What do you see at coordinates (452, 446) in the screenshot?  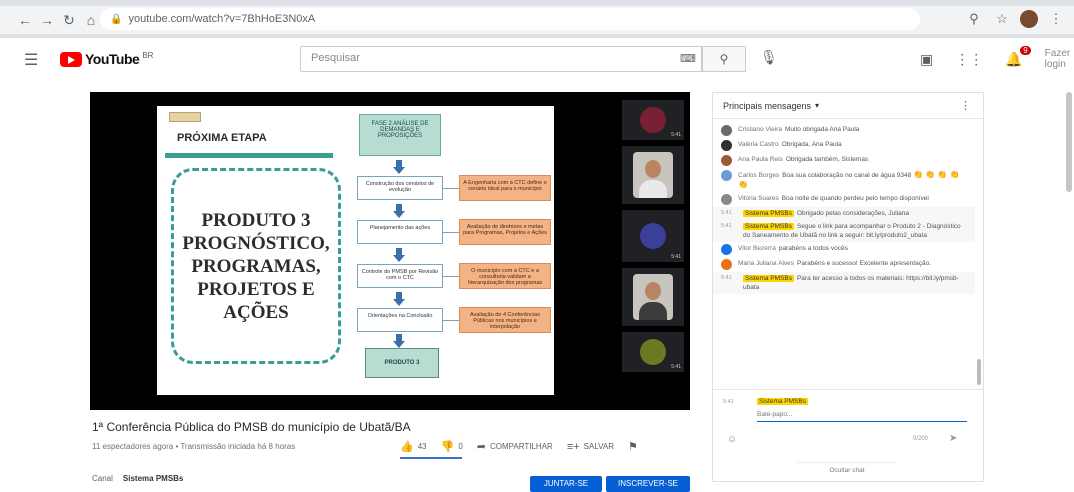 I see `dislike-button: 👎 0` at bounding box center [452, 446].